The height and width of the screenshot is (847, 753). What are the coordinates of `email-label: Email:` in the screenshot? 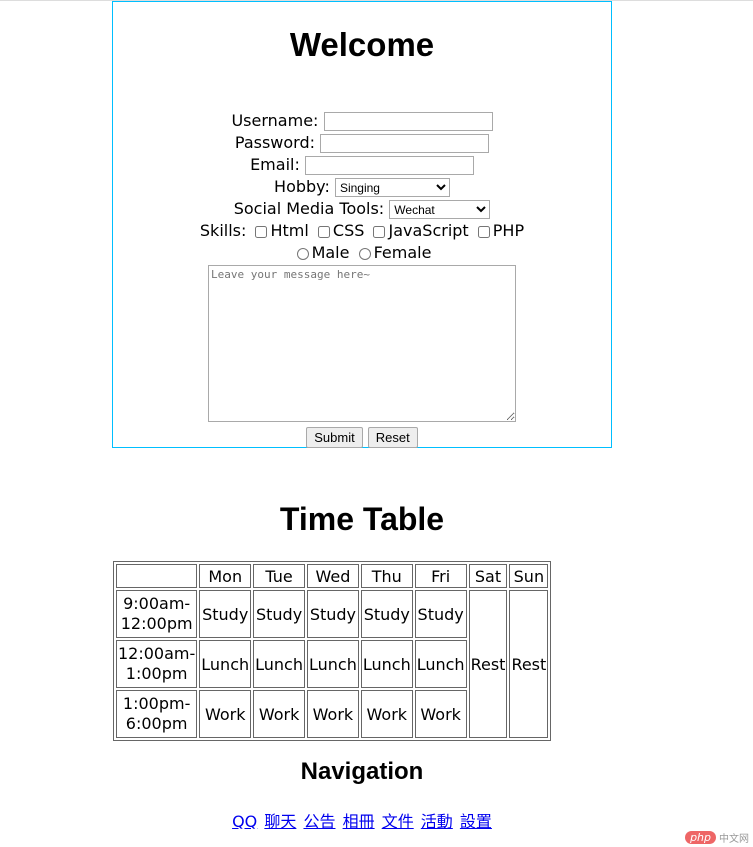 It's located at (275, 164).